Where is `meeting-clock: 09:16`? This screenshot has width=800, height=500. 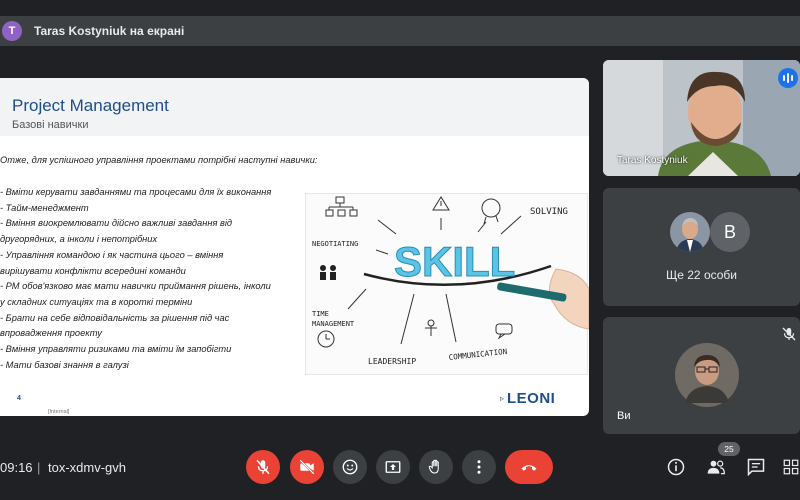
meeting-clock: 09:16 is located at coordinates (16, 467).